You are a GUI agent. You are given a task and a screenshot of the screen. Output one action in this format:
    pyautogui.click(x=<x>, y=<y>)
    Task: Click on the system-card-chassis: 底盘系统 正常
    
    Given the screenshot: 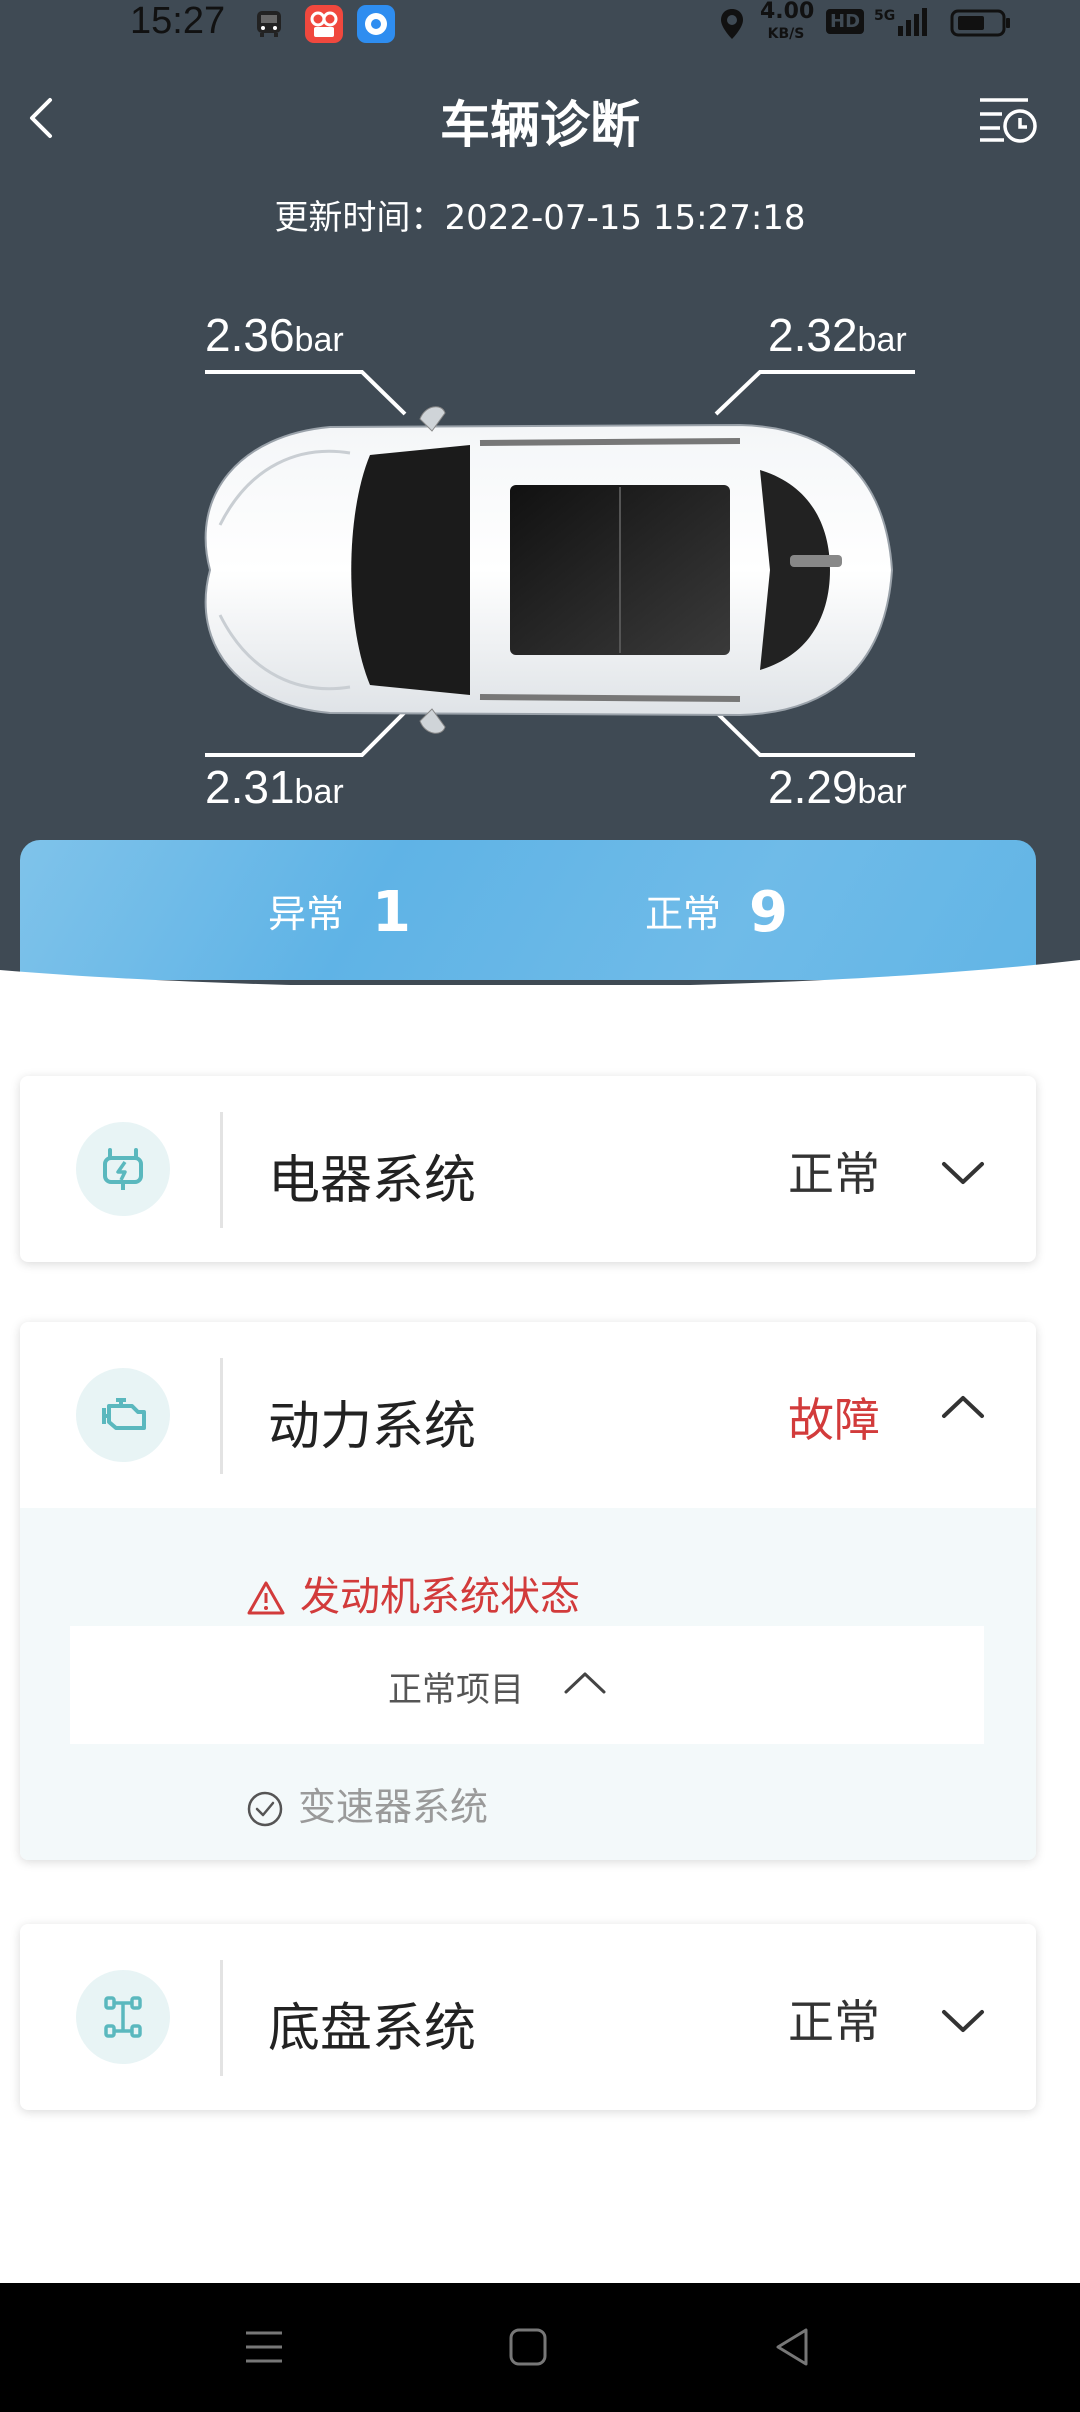 What is the action you would take?
    pyautogui.click(x=528, y=2017)
    